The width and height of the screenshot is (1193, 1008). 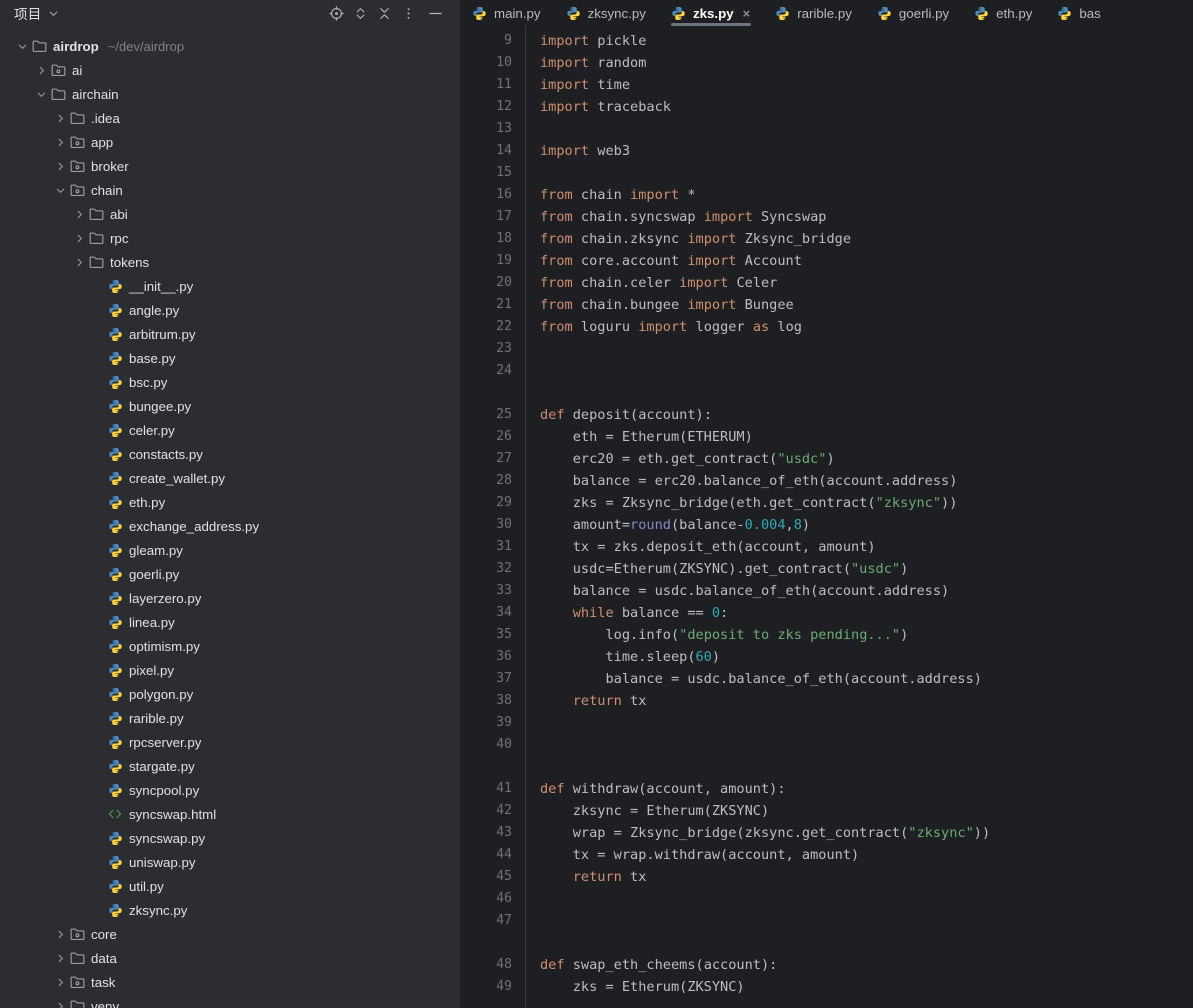 What do you see at coordinates (230, 598) in the screenshot?
I see `tree-item-layerzero-py: layerzero.py` at bounding box center [230, 598].